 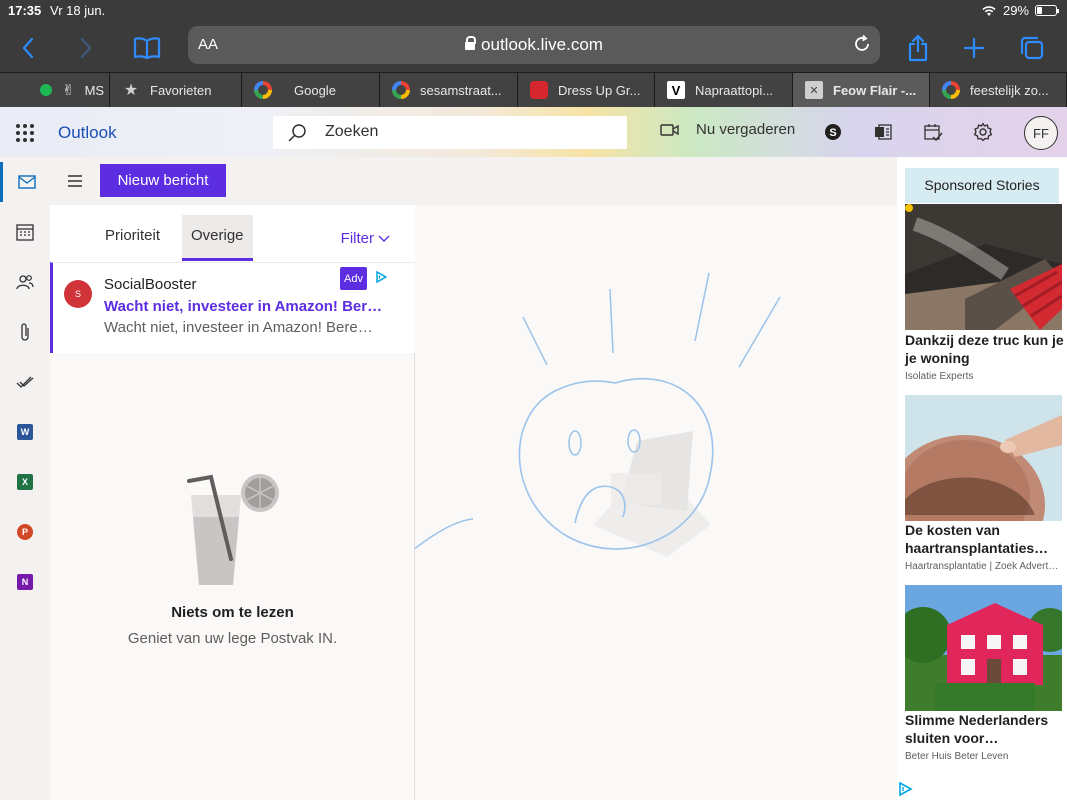 I want to click on rail-item-powerpoint: P, so click(x=25, y=532).